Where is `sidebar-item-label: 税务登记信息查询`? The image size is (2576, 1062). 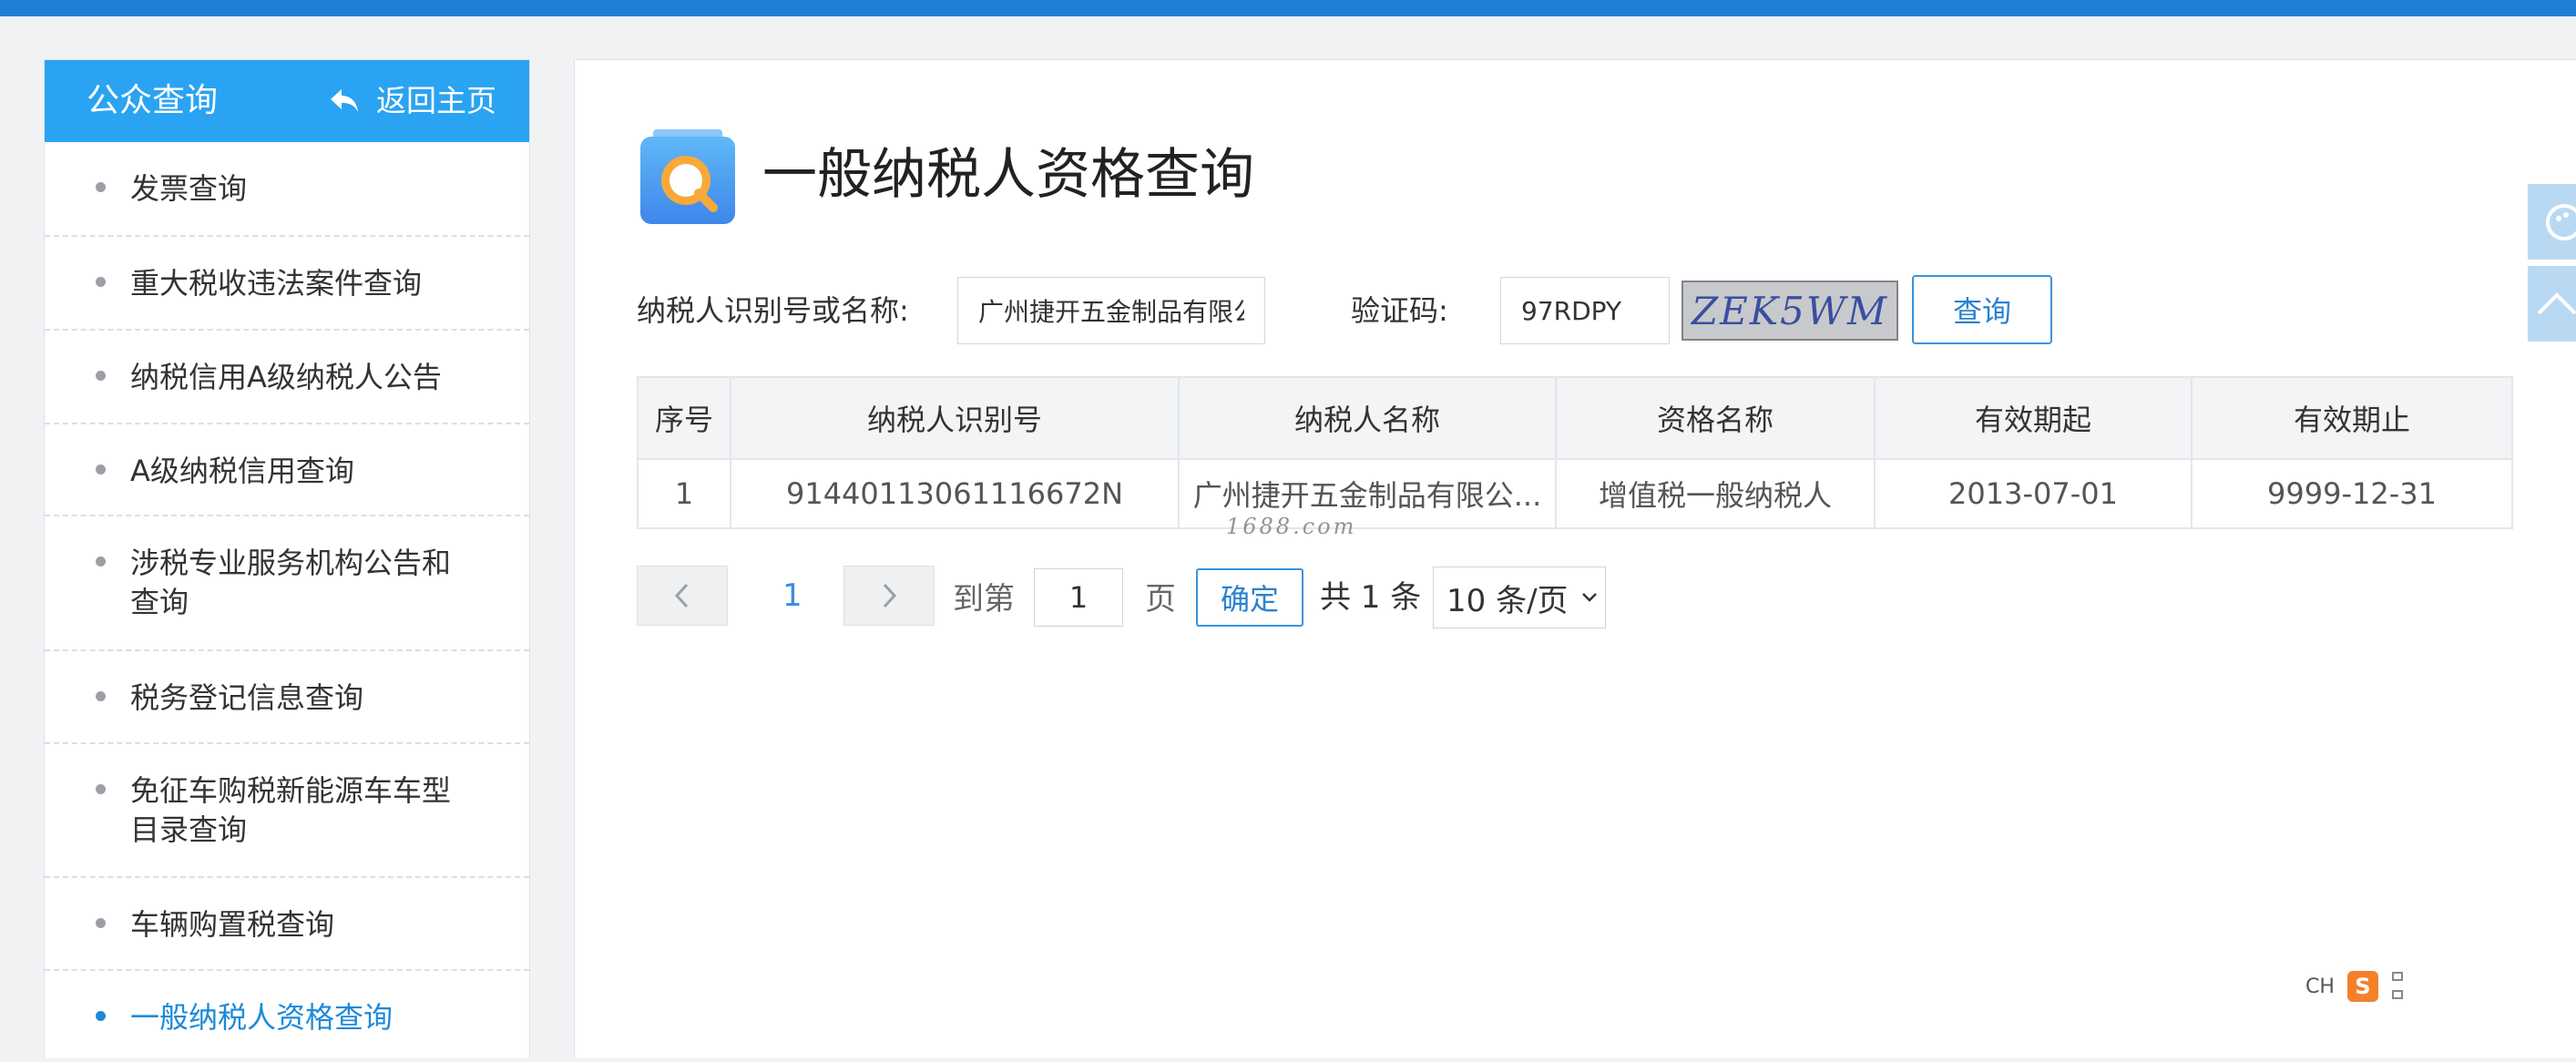
sidebar-item-label: 税务登记信息查询 is located at coordinates (247, 697).